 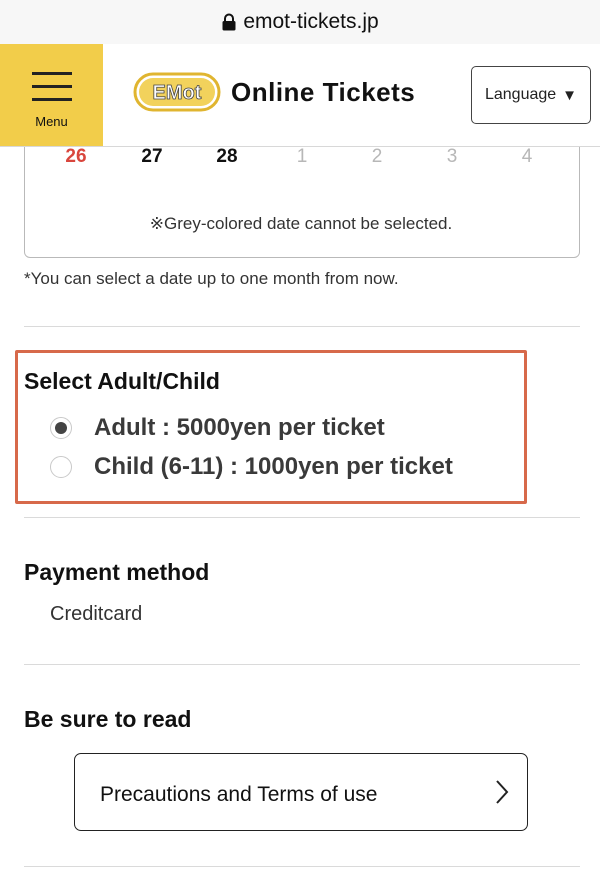 What do you see at coordinates (51, 121) in the screenshot?
I see `menu-label: Menu` at bounding box center [51, 121].